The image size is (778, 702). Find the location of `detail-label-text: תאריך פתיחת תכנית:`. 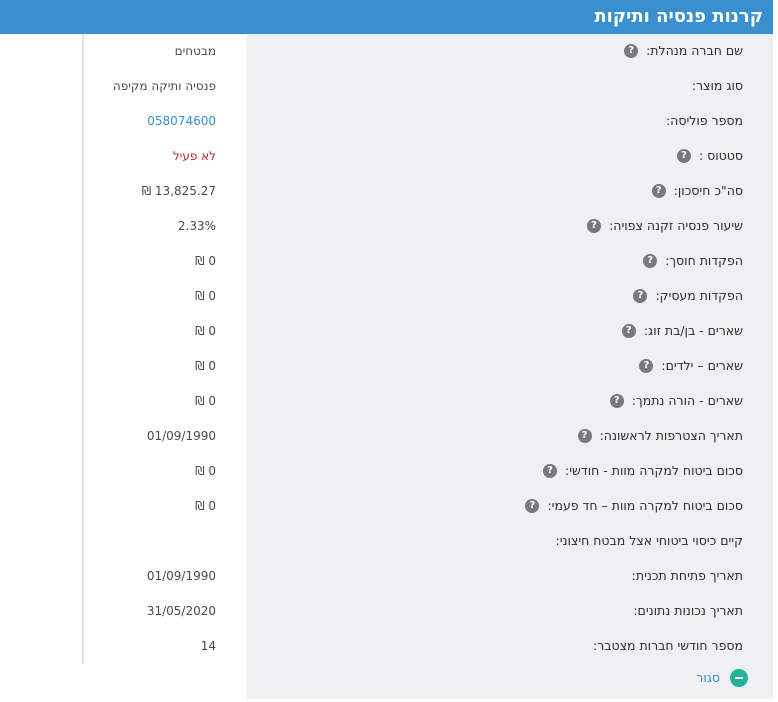

detail-label-text: תאריך פתיחת תכנית: is located at coordinates (687, 575).